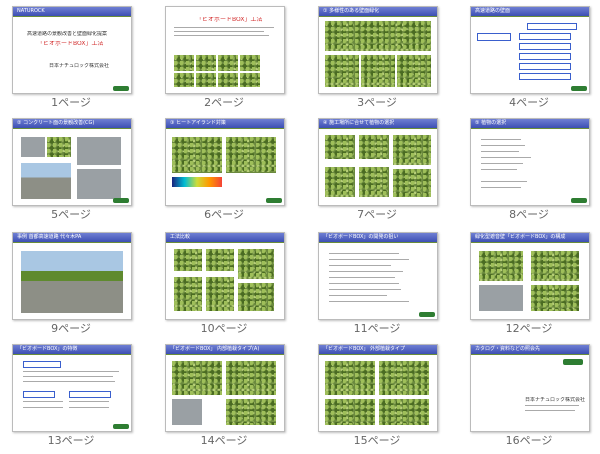 Image resolution: width=600 pixels, height=454 pixels. I want to click on slide-title: ① 多様性のある壁面緑化, so click(351, 11).